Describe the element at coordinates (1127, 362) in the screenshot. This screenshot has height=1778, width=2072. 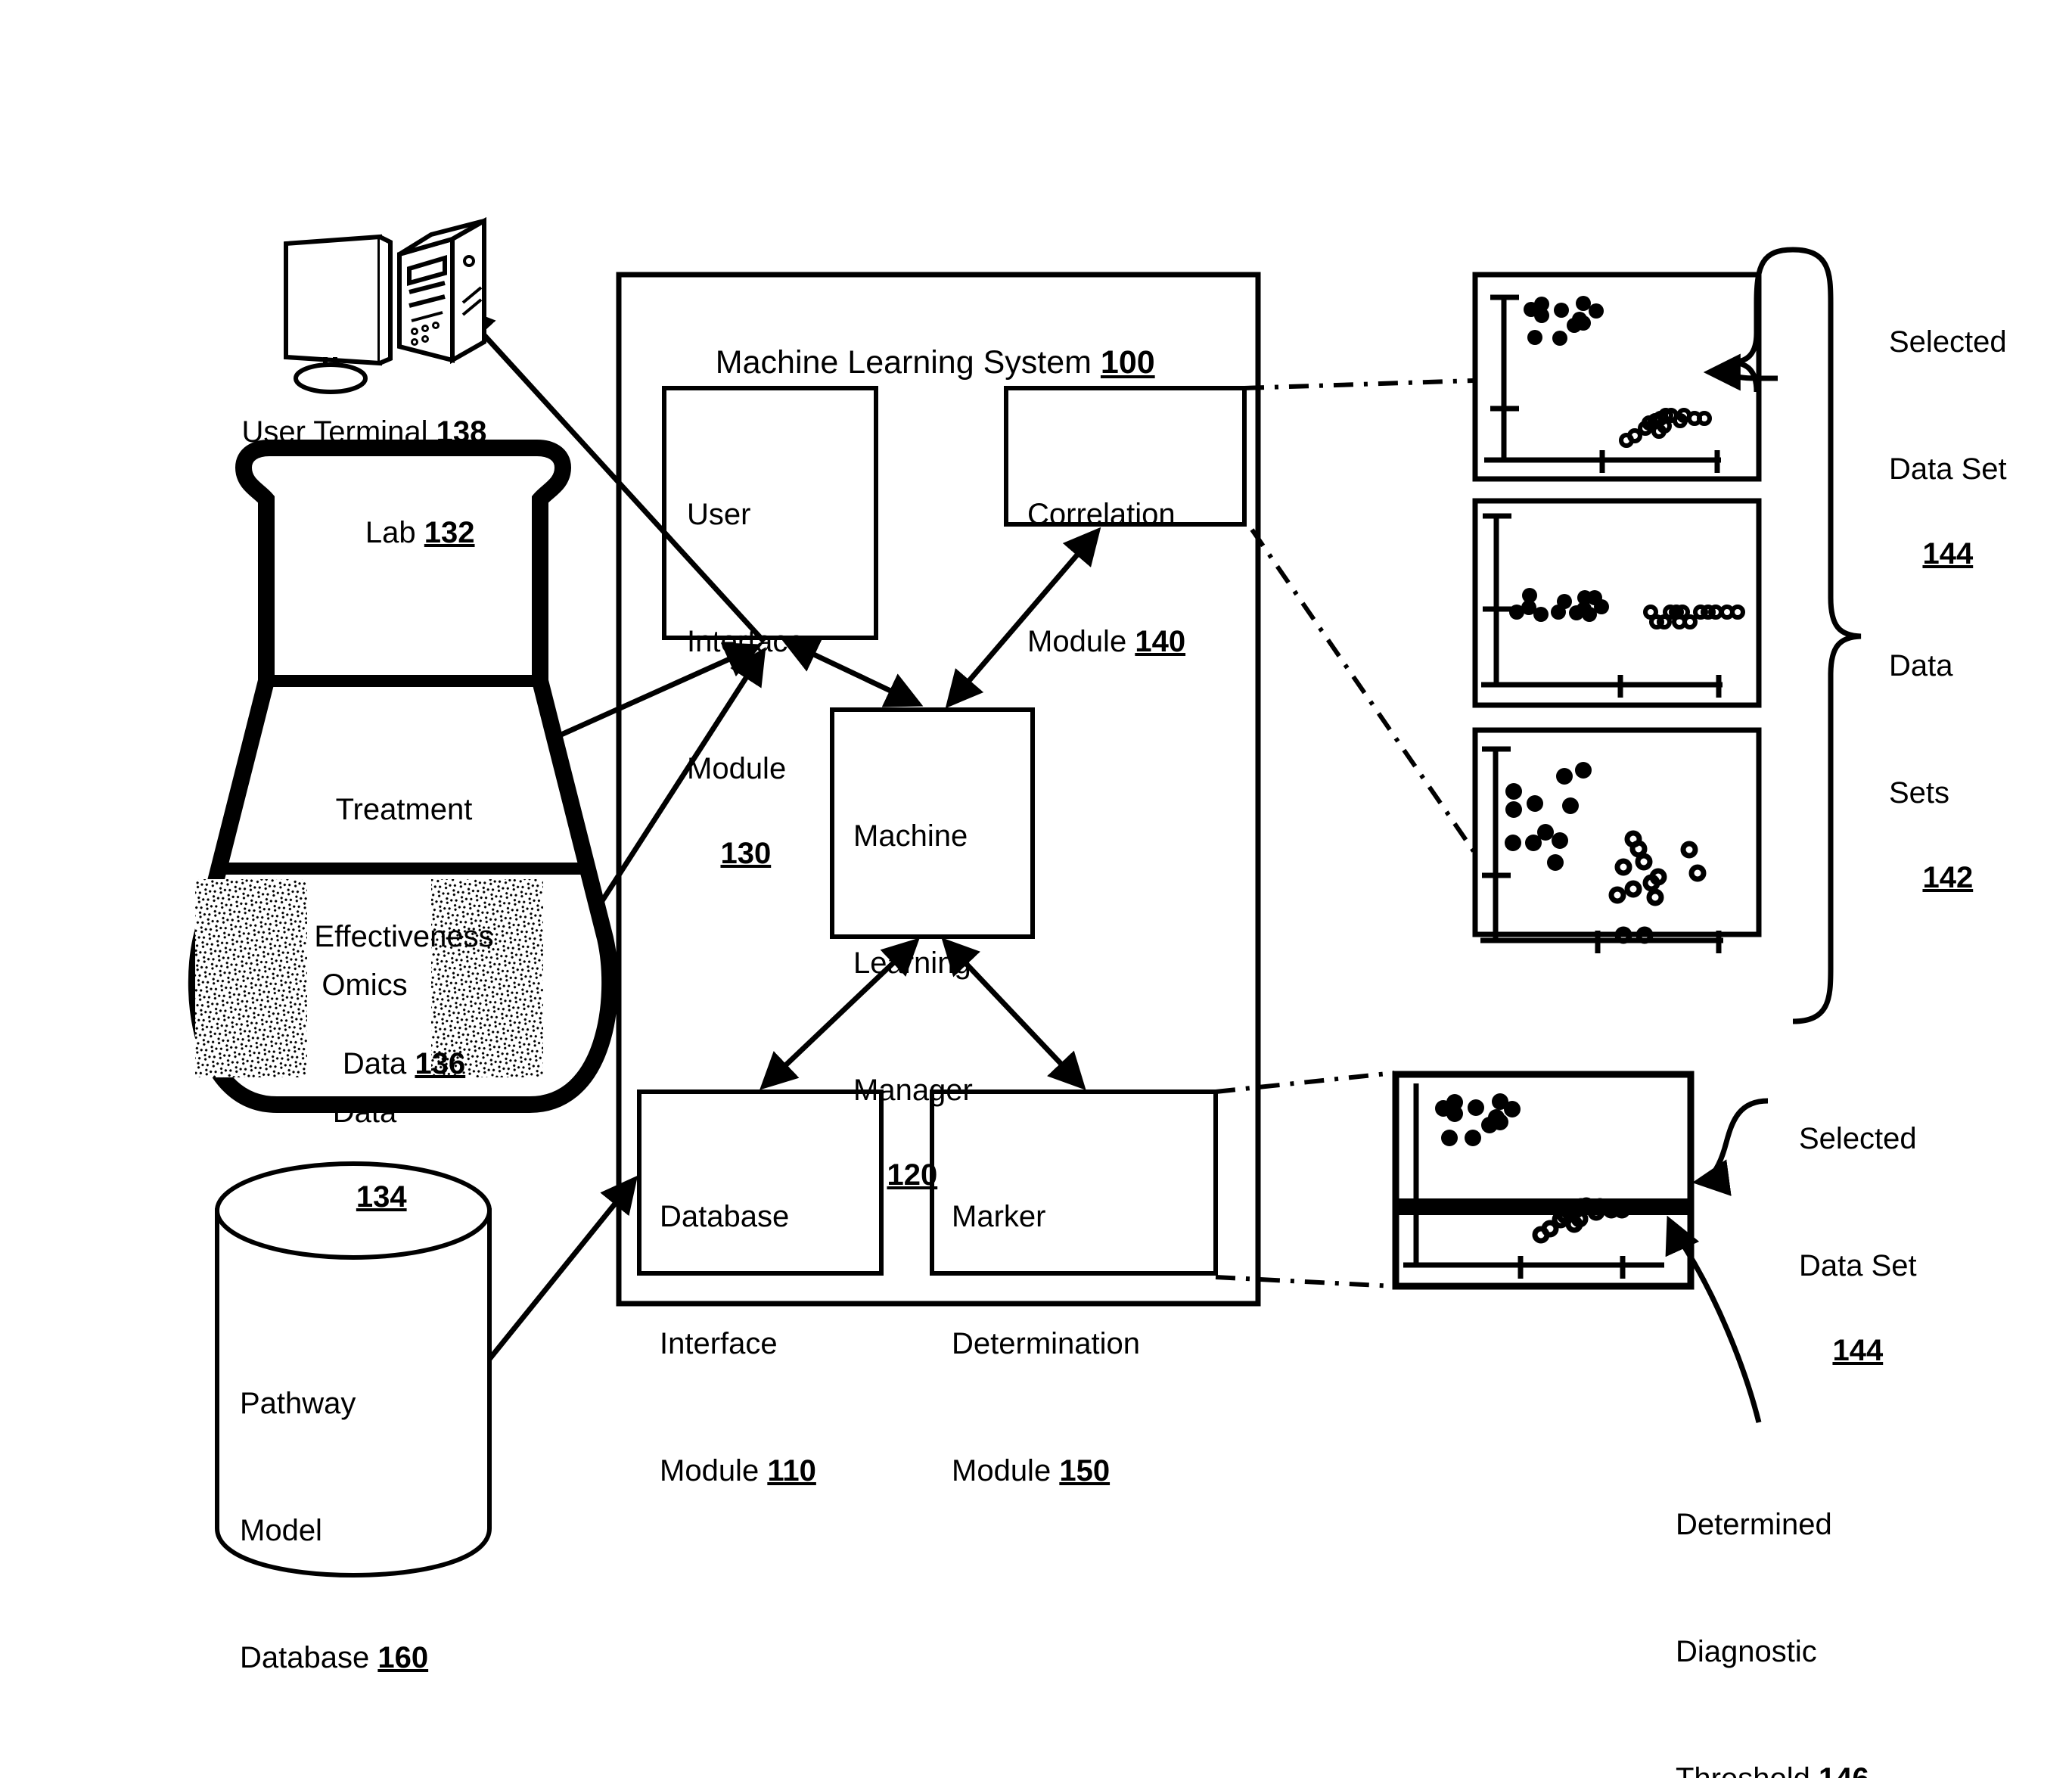
I see `system-title-ref: 100` at that location.